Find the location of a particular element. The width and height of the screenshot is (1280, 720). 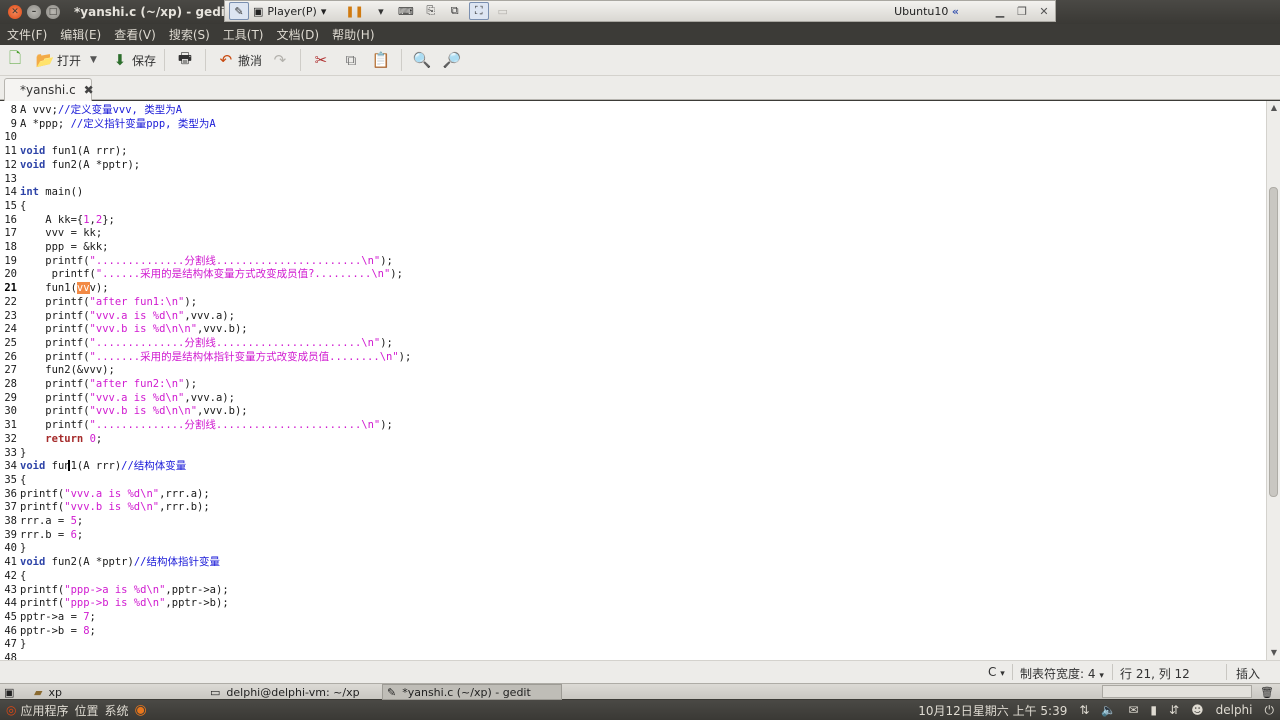

vm-minimize-icon: ▁ is located at coordinates (1000, 11).